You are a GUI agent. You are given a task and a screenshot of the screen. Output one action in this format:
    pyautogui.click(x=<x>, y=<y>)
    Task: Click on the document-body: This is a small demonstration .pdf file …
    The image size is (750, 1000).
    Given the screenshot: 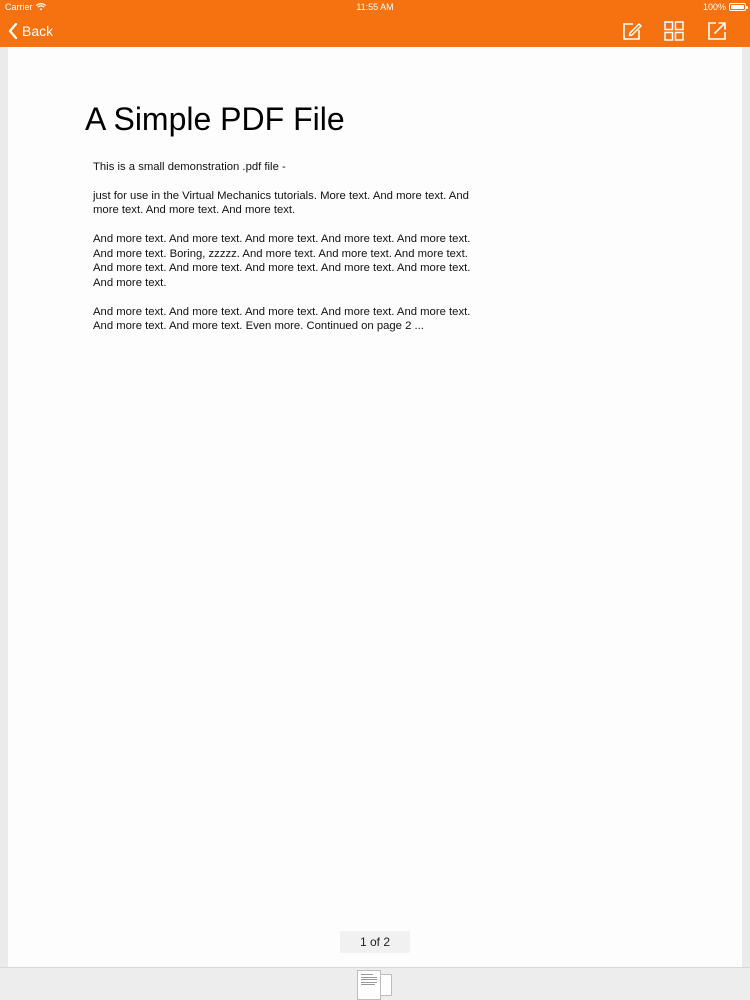 What is the action you would take?
    pyautogui.click(x=288, y=254)
    